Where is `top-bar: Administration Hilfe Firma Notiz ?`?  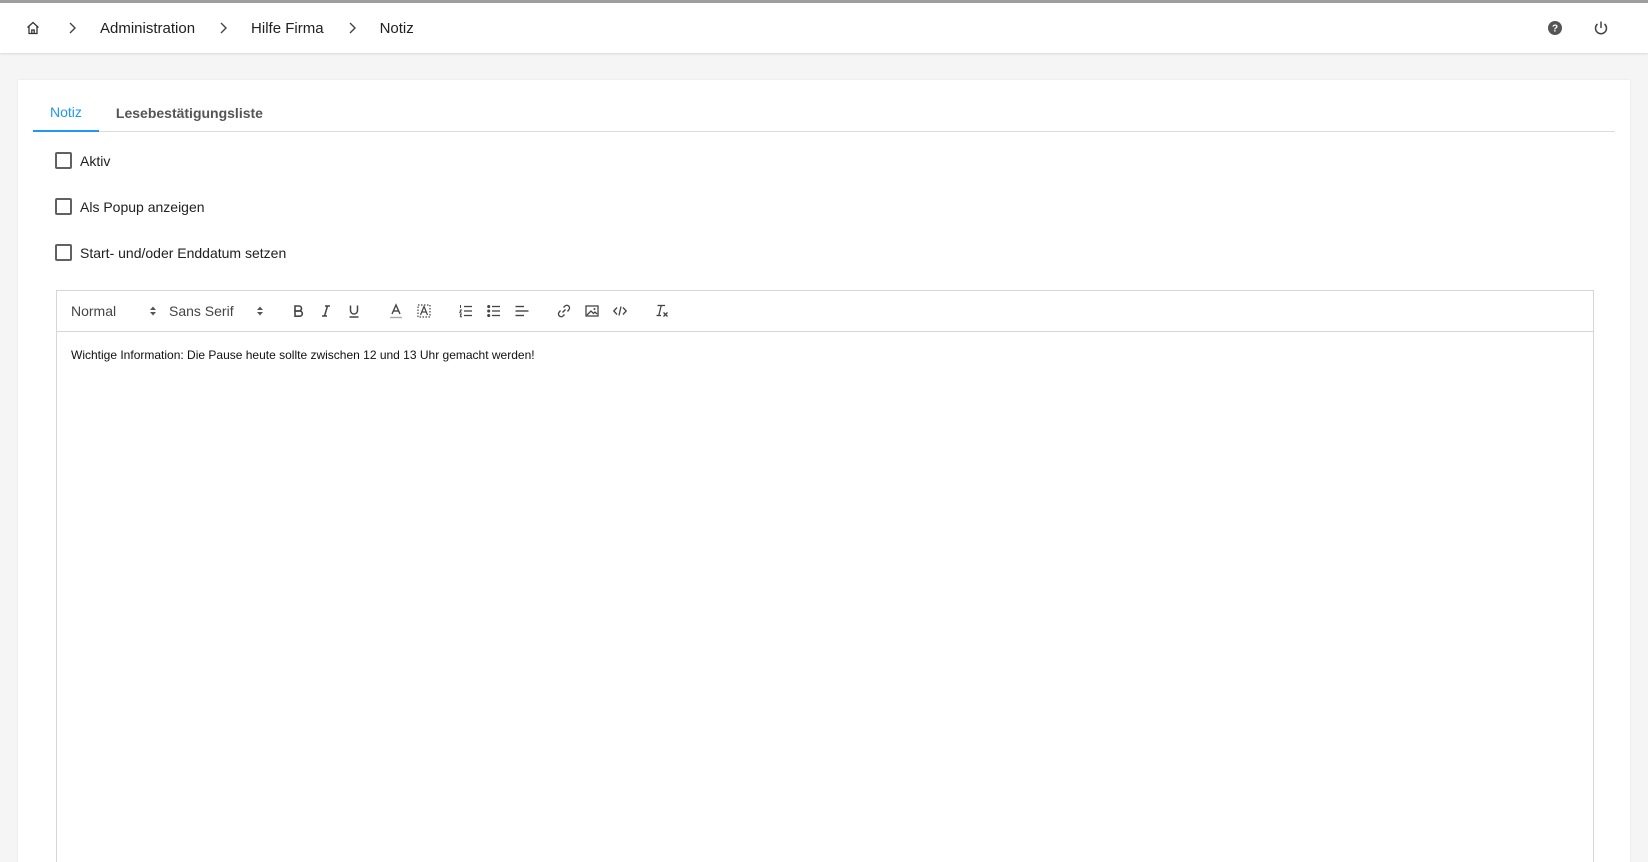 top-bar: Administration Hilfe Firma Notiz ? is located at coordinates (824, 26).